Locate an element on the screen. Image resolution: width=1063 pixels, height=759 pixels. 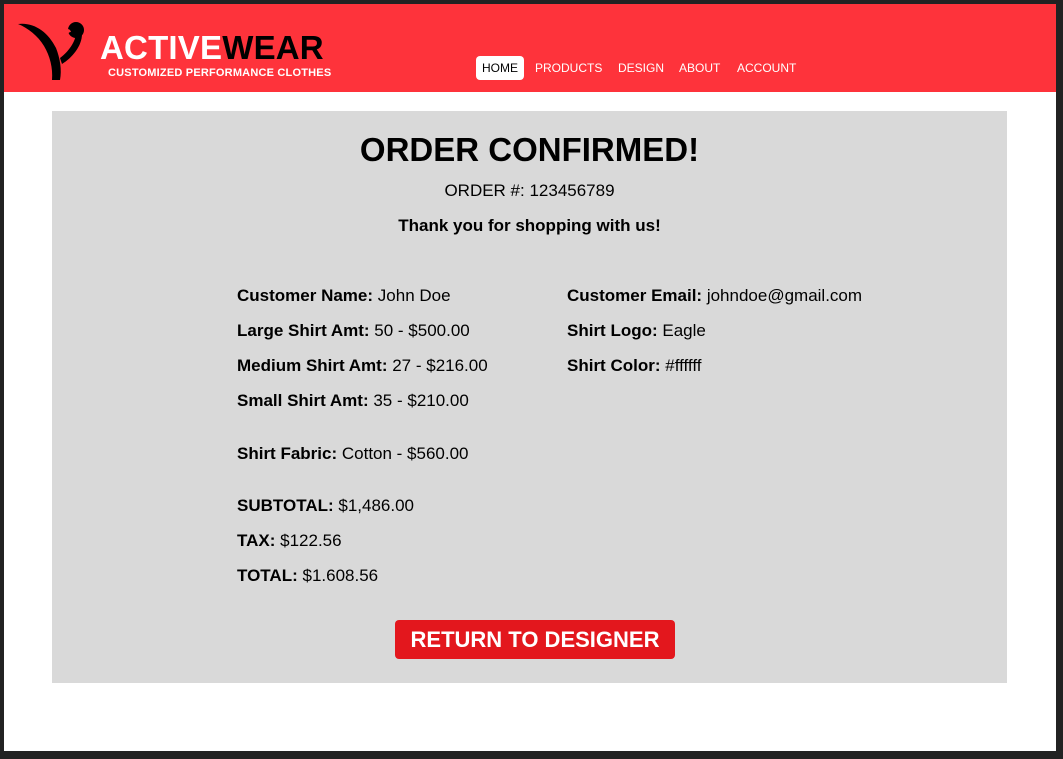
shirt-color-row: Shirt Color: #ffffff is located at coordinates (634, 366).